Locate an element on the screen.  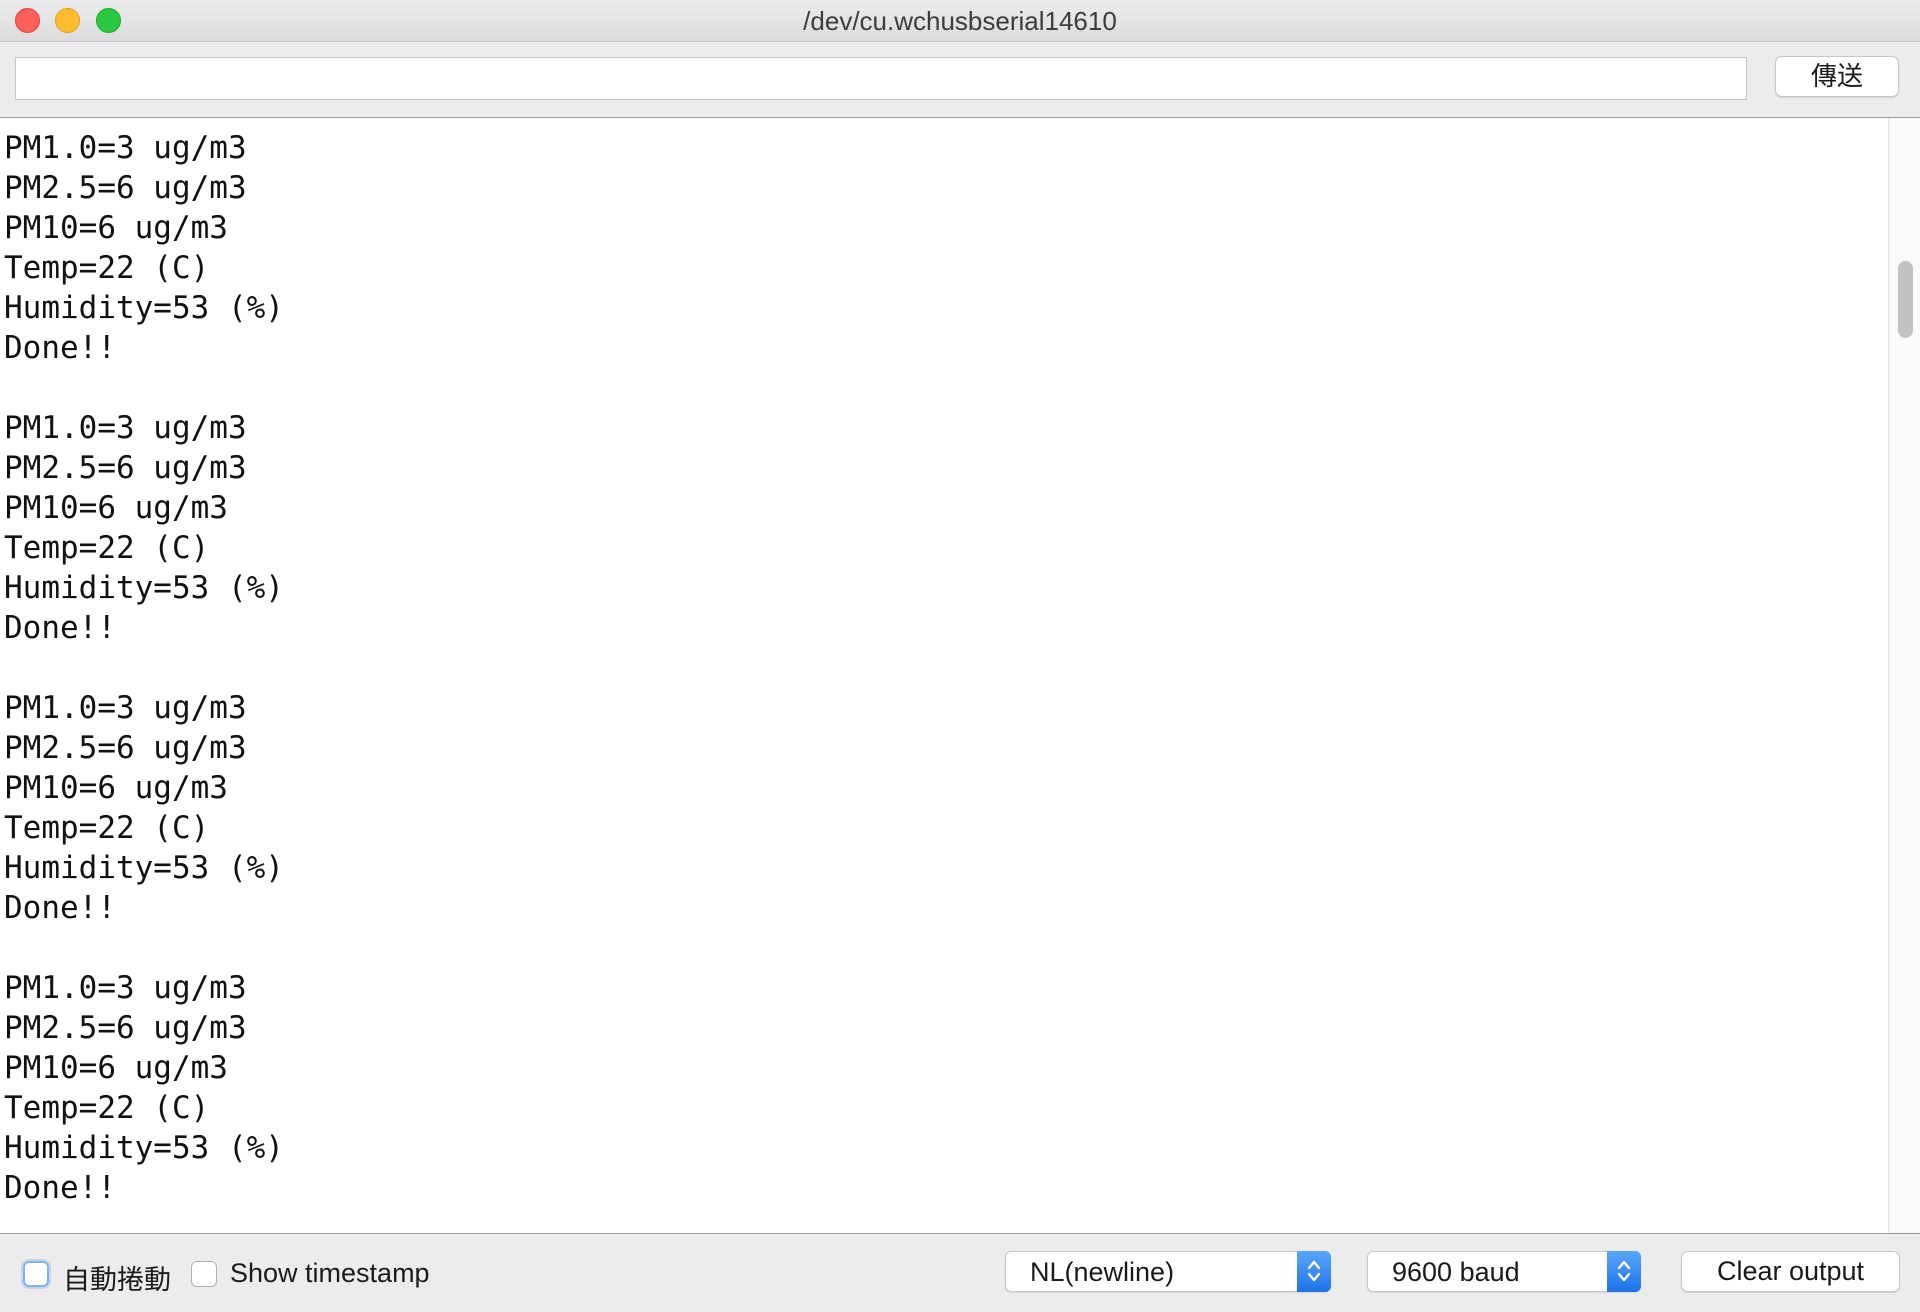
autoscroll-label: 自動捲動 is located at coordinates (117, 1277).